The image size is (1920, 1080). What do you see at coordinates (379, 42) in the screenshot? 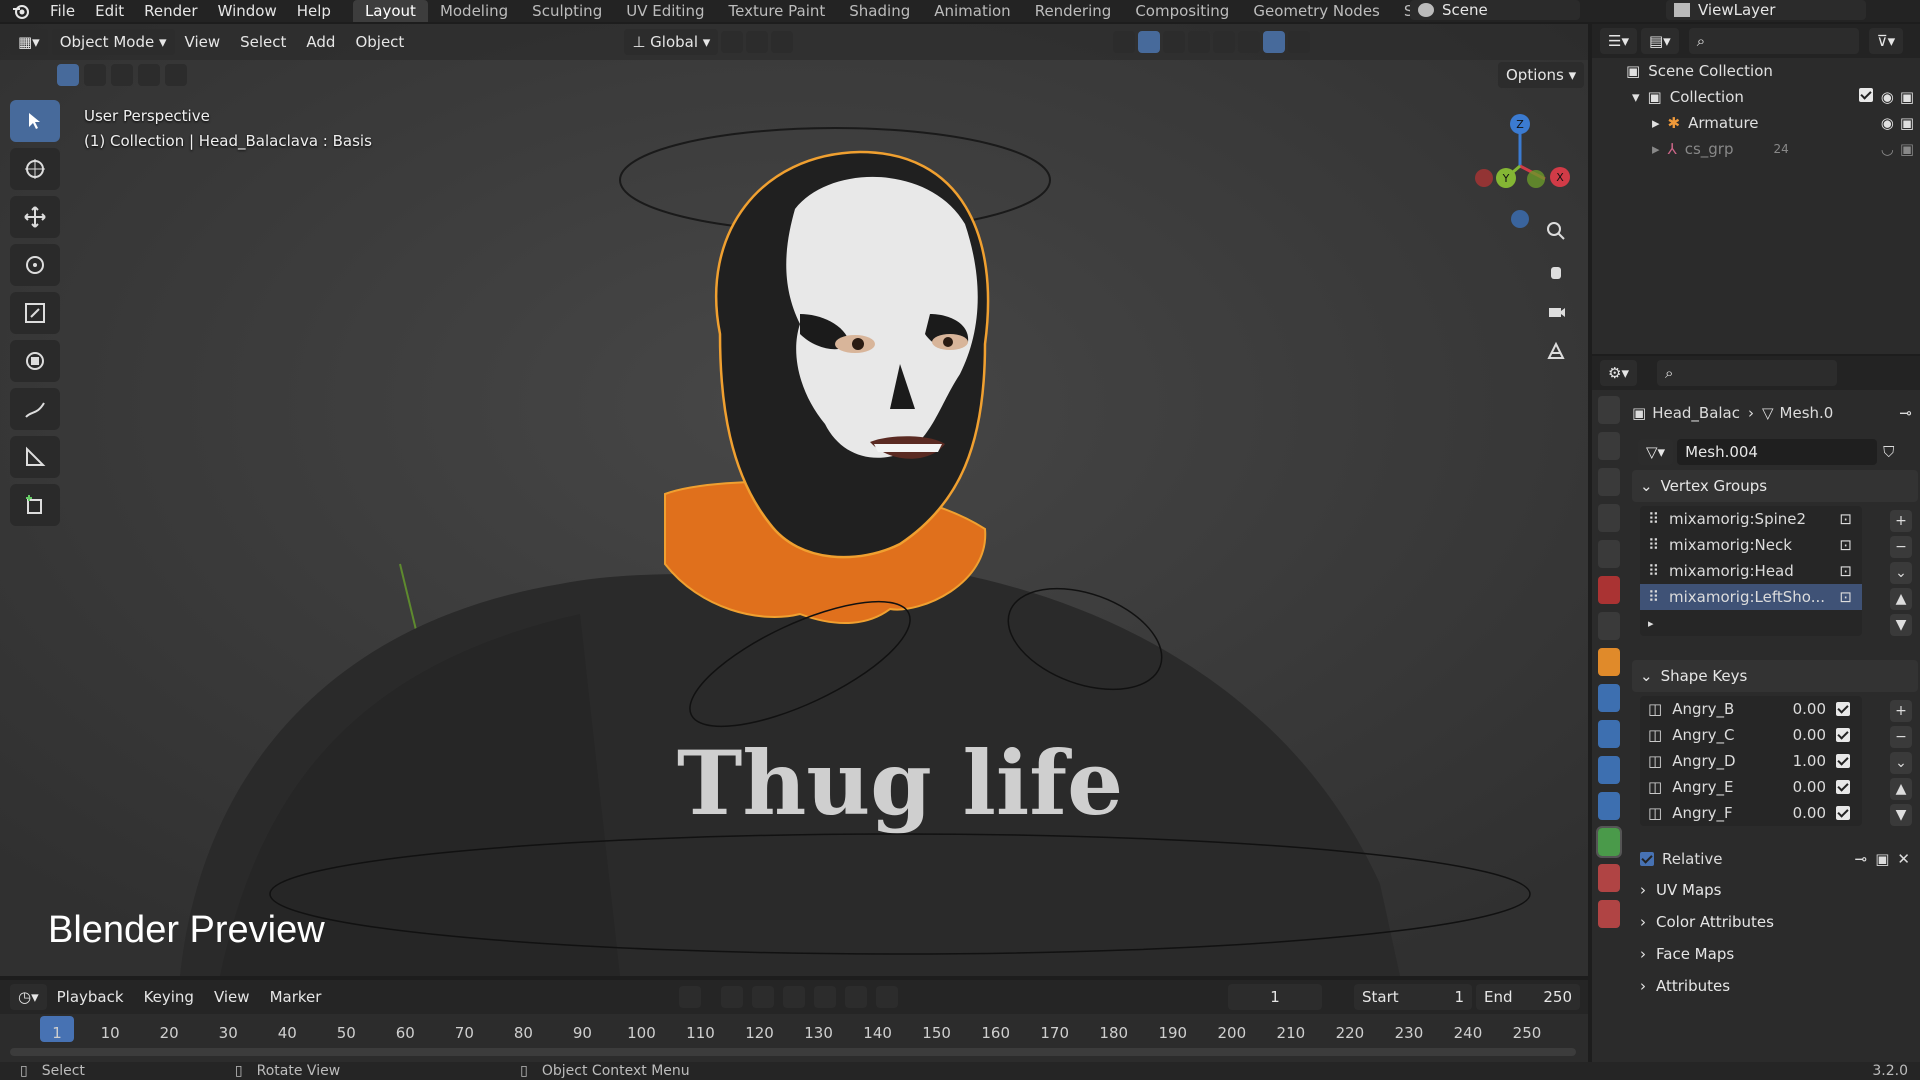
I see `viewport-menu-object: Object` at bounding box center [379, 42].